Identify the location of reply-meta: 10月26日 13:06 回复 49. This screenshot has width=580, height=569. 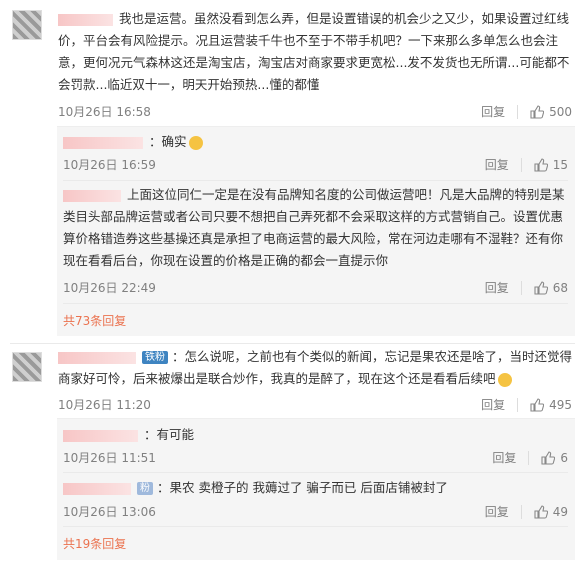
(315, 512).